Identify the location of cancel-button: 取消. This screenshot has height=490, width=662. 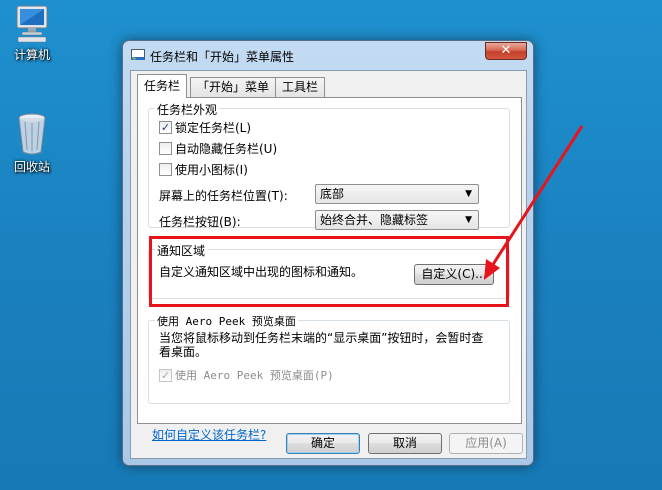
(405, 443).